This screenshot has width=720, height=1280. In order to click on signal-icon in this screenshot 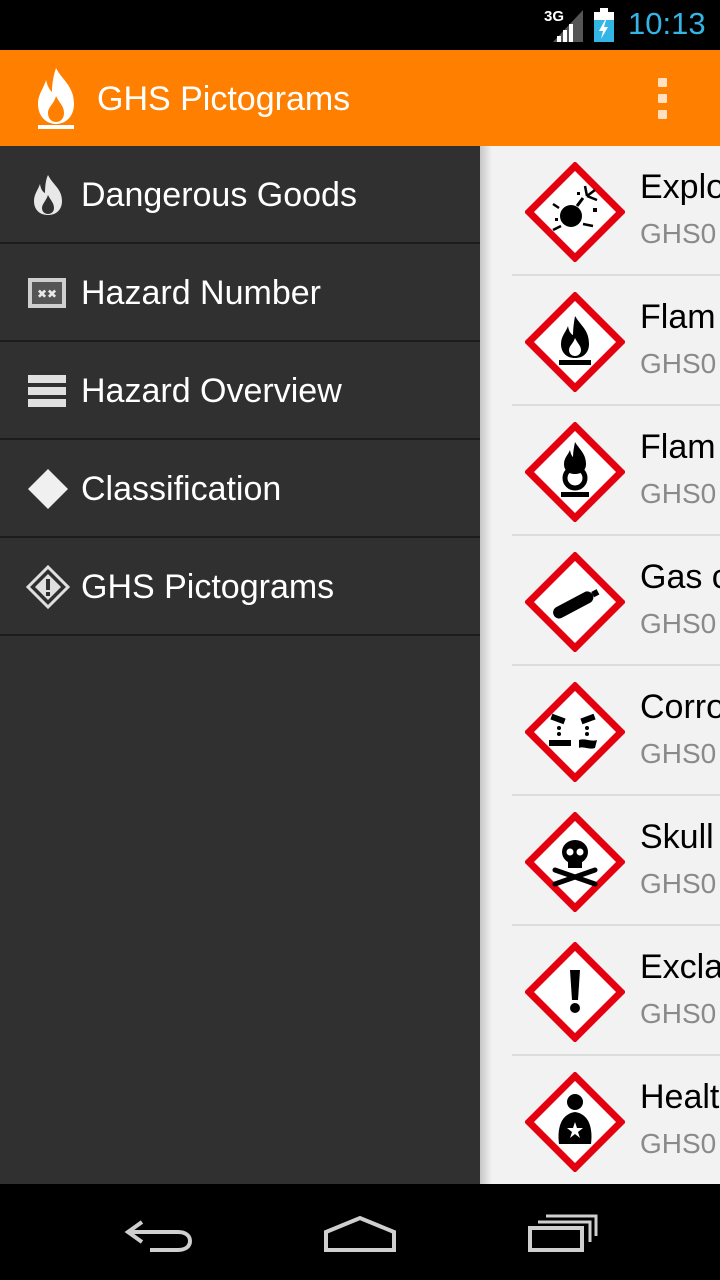, I will do `click(568, 26)`.